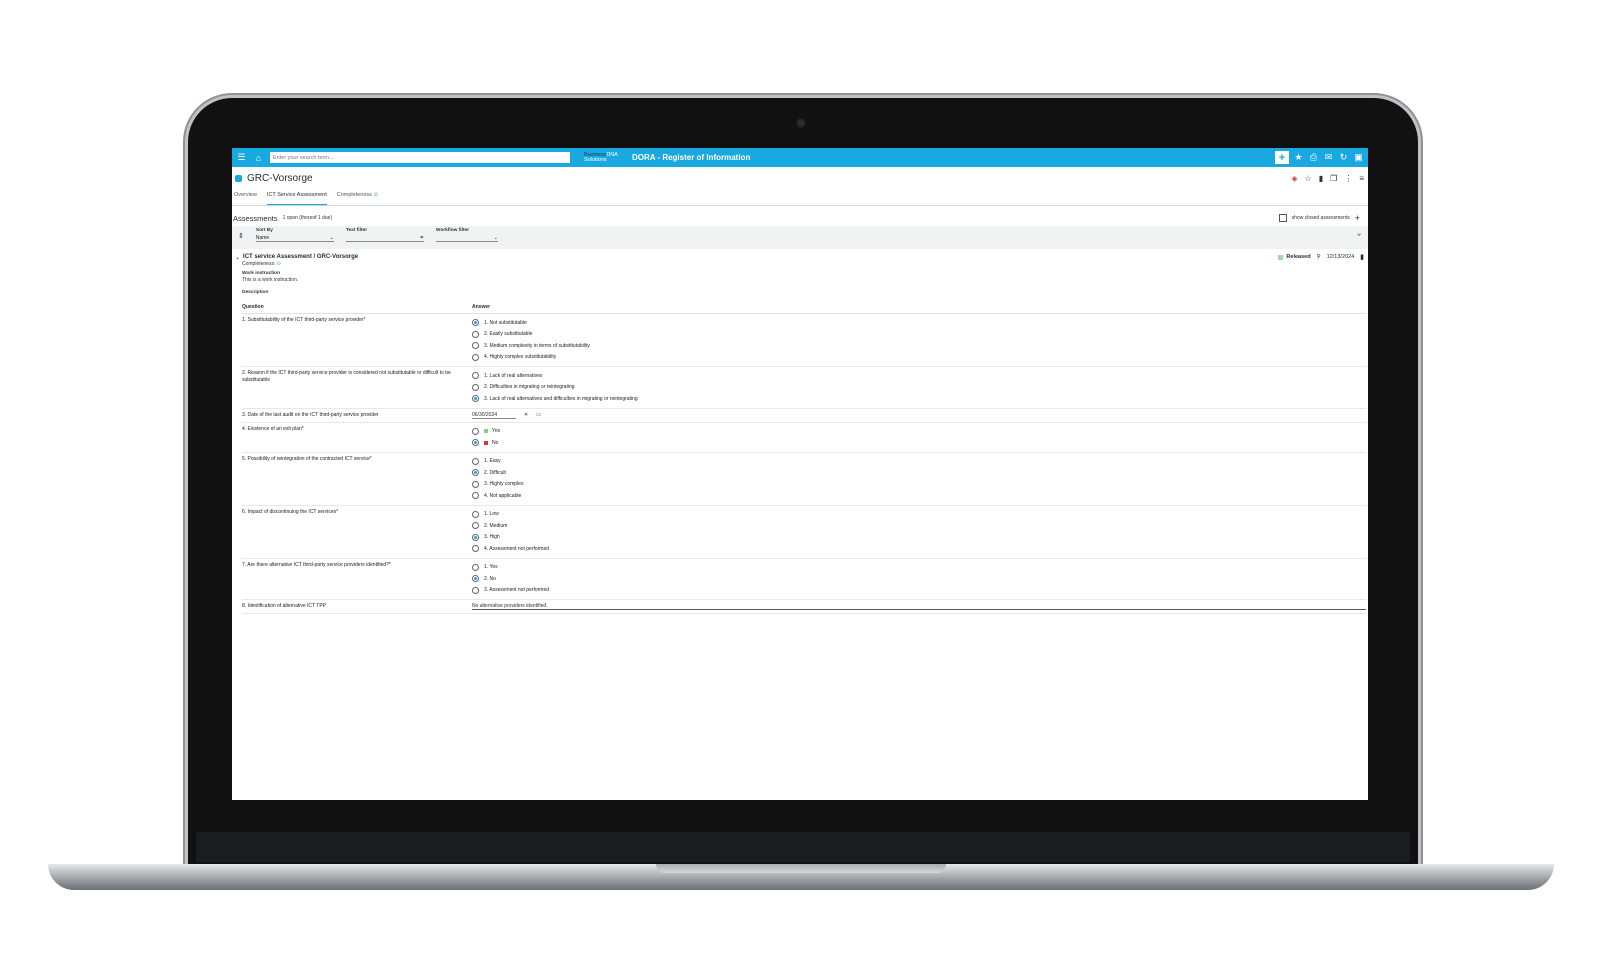 Image resolution: width=1600 pixels, height=964 pixels. I want to click on option-label: 2. No, so click(490, 578).